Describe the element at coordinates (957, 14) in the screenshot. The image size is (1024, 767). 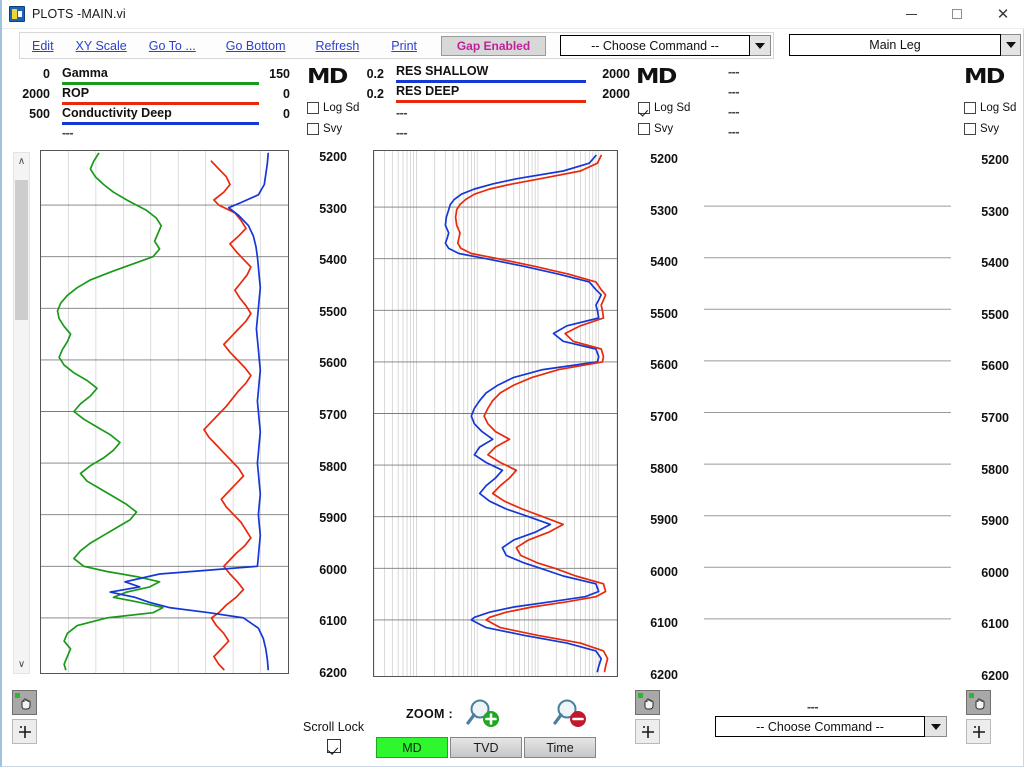
I see `maximize-button` at that location.